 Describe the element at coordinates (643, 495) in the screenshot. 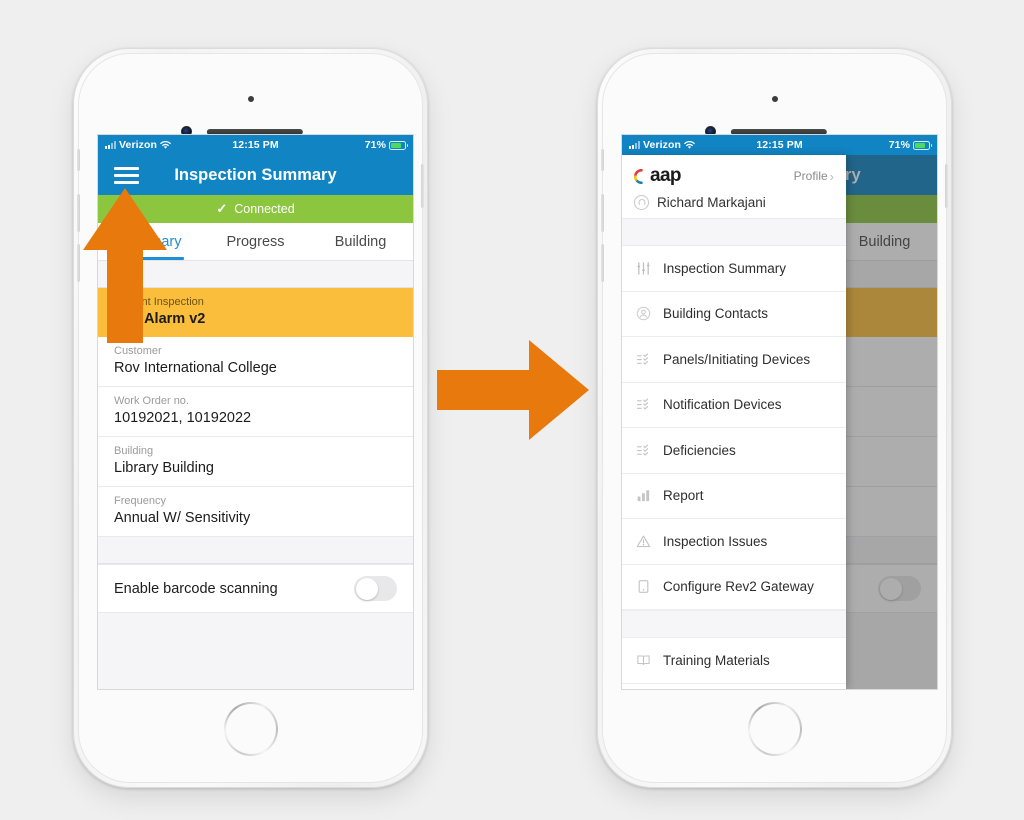

I see `bar-chart-icon` at that location.